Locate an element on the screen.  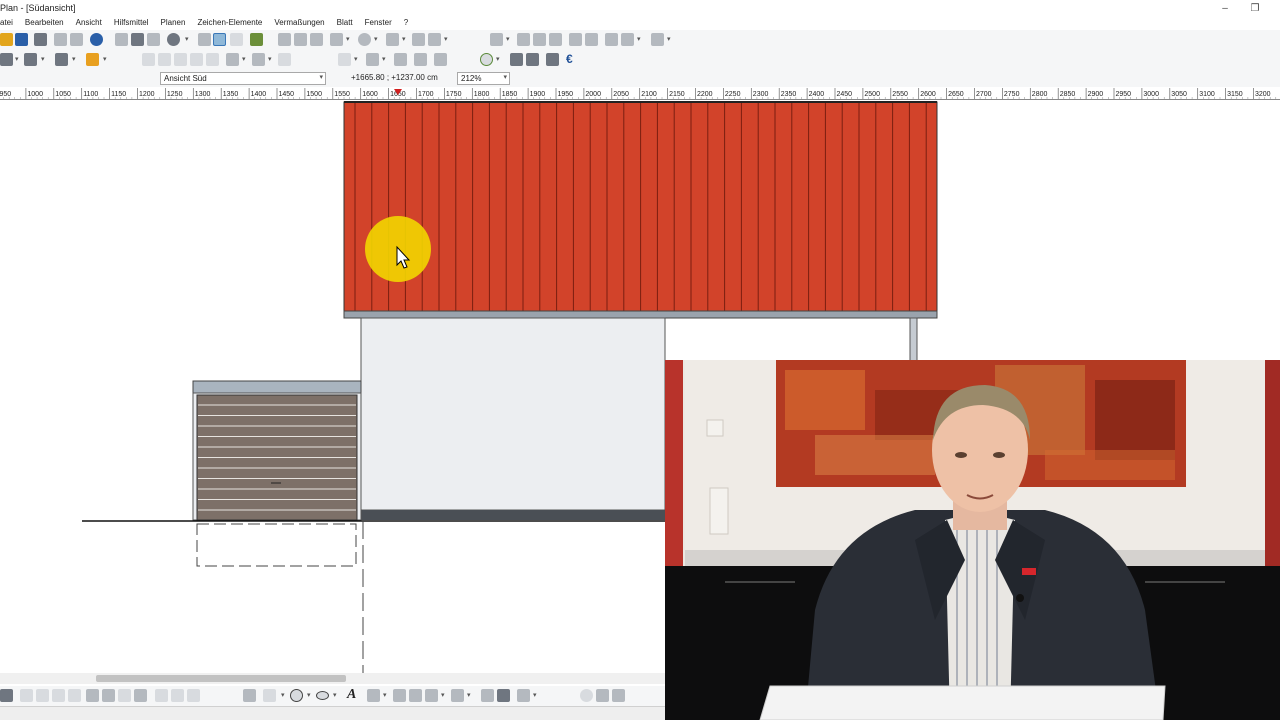
corner-icon is located at coordinates (124, 695).